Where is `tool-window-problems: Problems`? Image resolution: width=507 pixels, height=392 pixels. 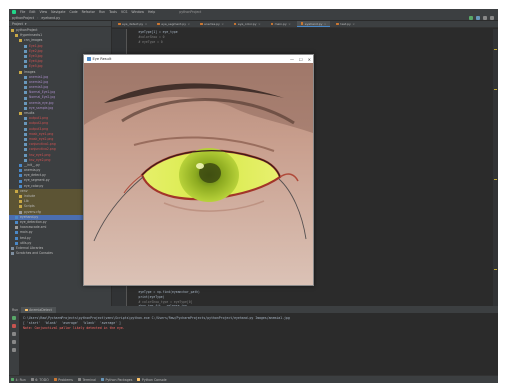 tool-window-problems: Problems is located at coordinates (63, 379).